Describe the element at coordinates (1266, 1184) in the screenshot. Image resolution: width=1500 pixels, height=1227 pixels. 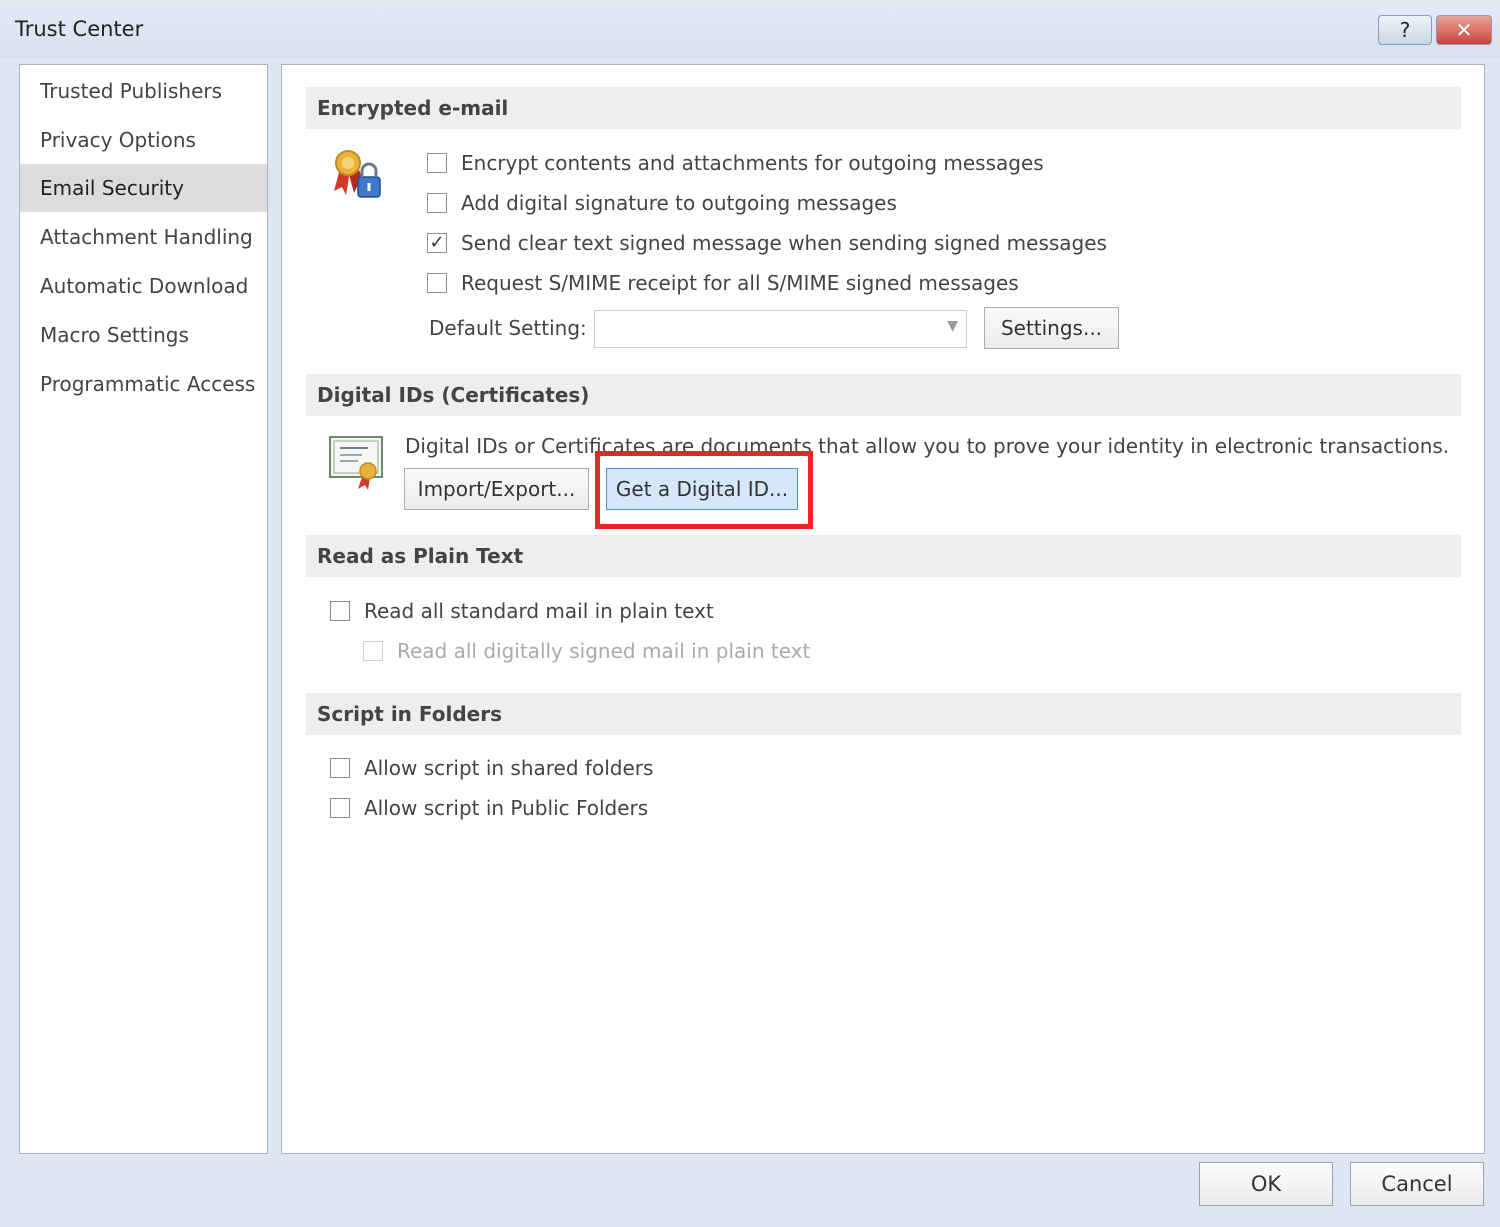
I see `ok-button: OK` at that location.